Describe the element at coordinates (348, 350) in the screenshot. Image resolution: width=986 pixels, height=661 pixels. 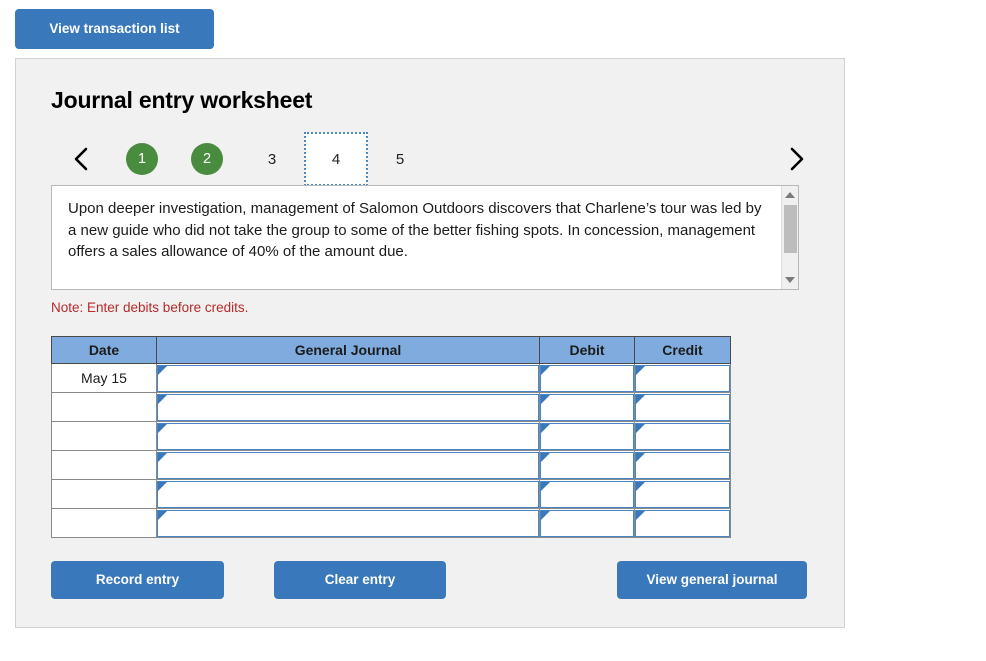
I see `column-header-general-journal: General Journal` at that location.